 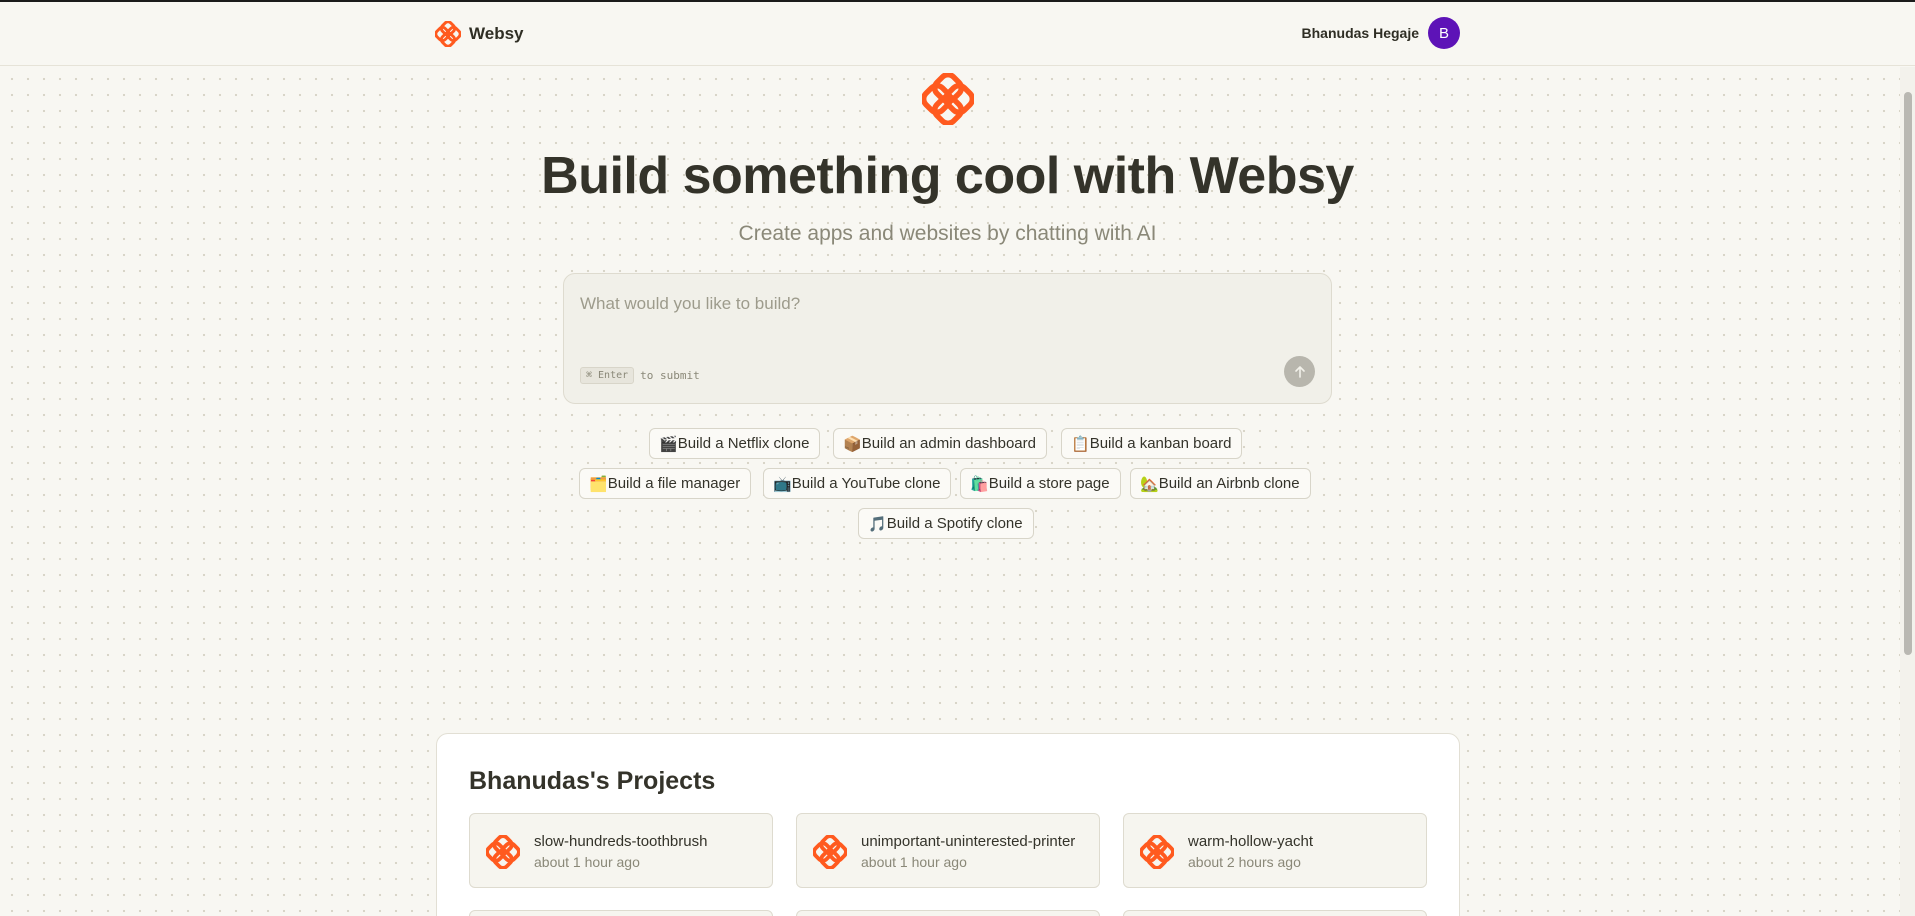 I want to click on user-menu: Bhanudas Hegaje B, so click(x=1381, y=33).